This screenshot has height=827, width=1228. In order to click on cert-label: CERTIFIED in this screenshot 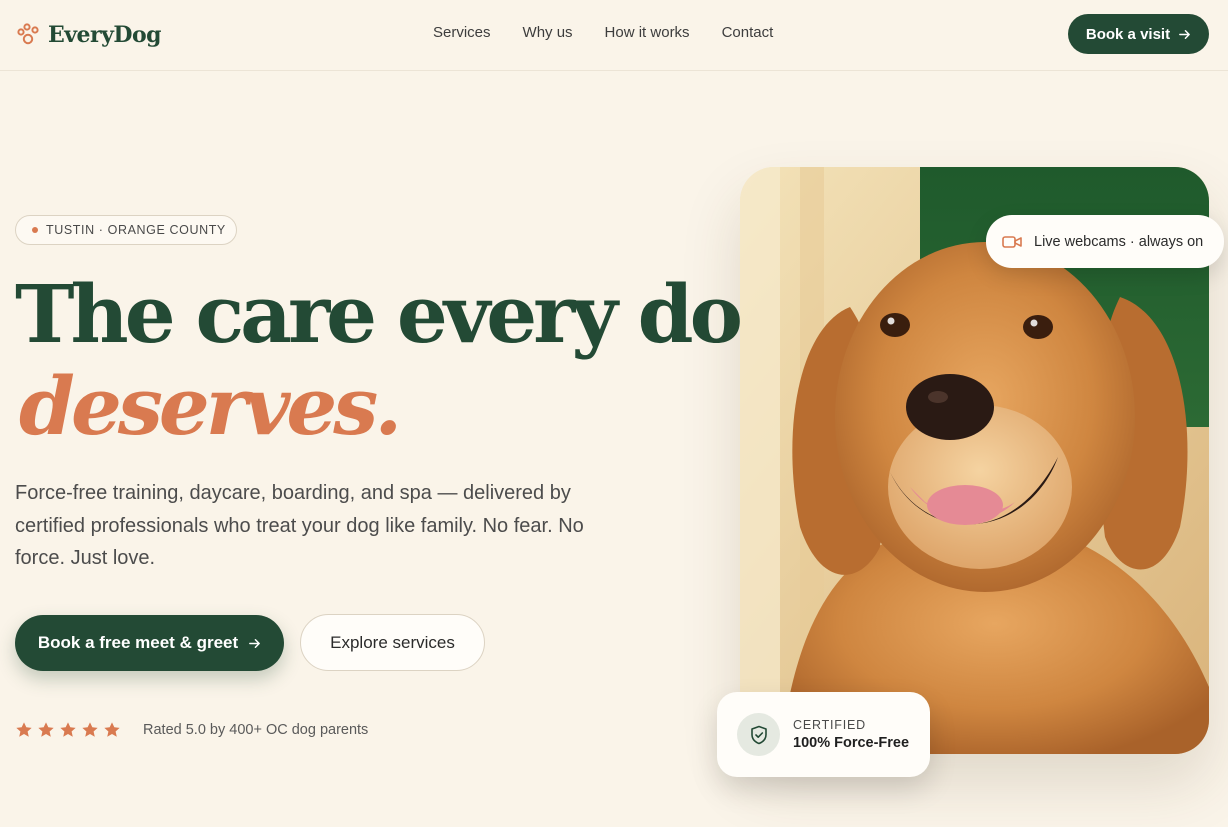, I will do `click(829, 725)`.